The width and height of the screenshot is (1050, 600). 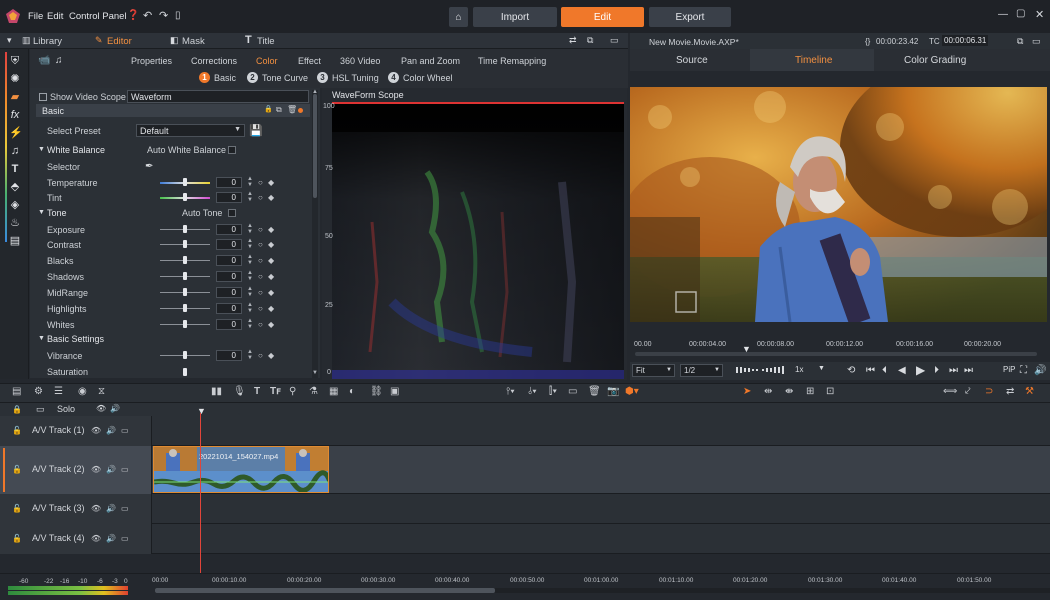 What do you see at coordinates (553, 391) in the screenshot?
I see `trim-icon: ⫿▾` at bounding box center [553, 391].